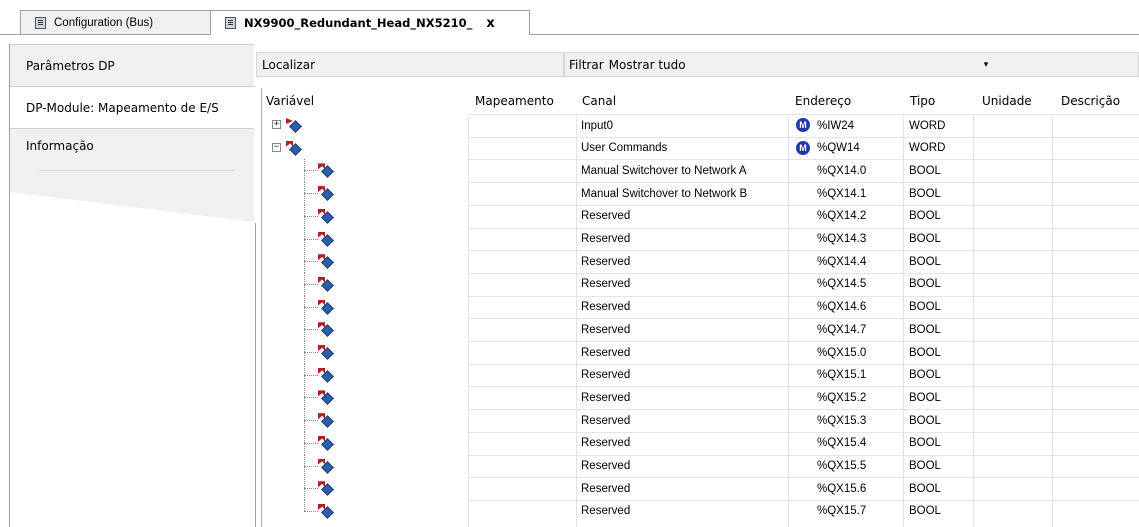  Describe the element at coordinates (700, 398) in the screenshot. I see `table-row: Reserved %QX15.2 BOOL` at that location.